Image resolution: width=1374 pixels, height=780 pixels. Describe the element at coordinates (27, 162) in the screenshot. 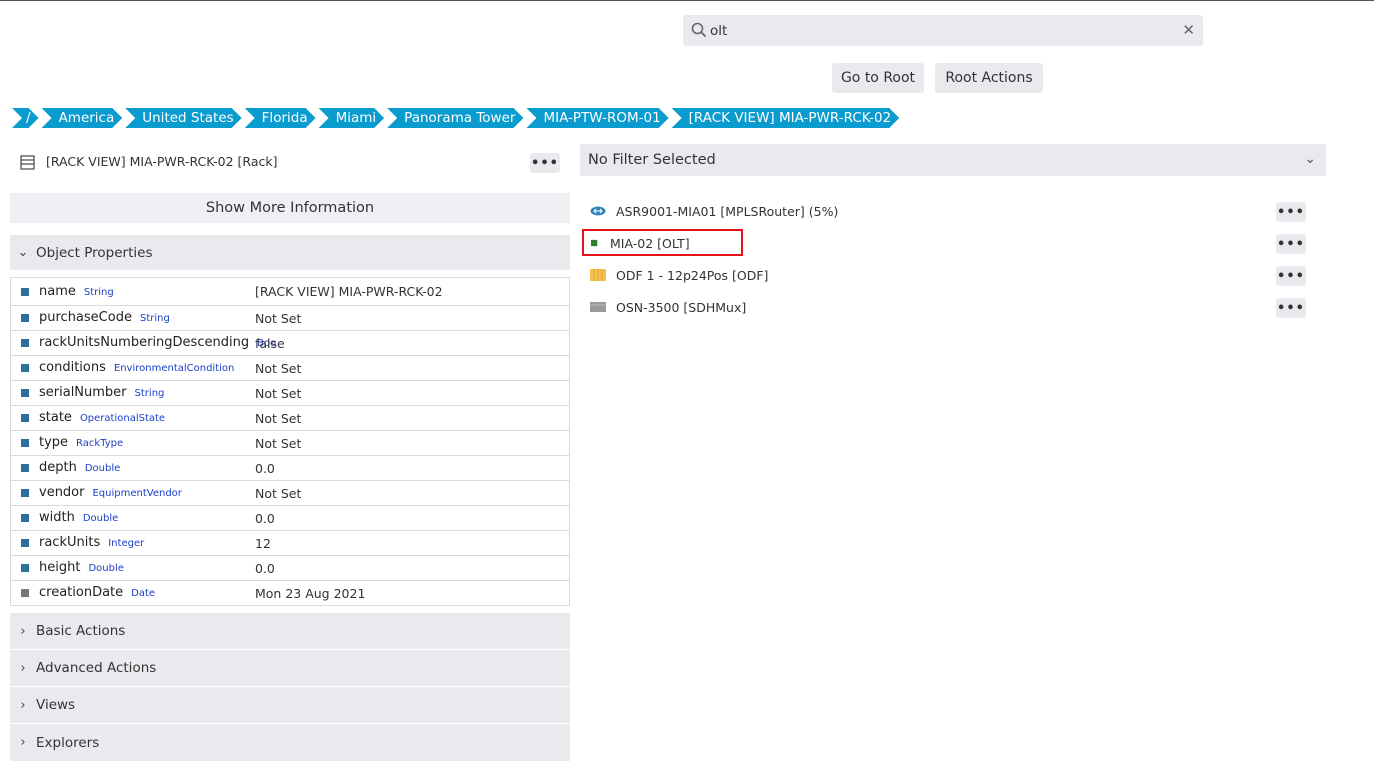

I see `rack-icon` at that location.